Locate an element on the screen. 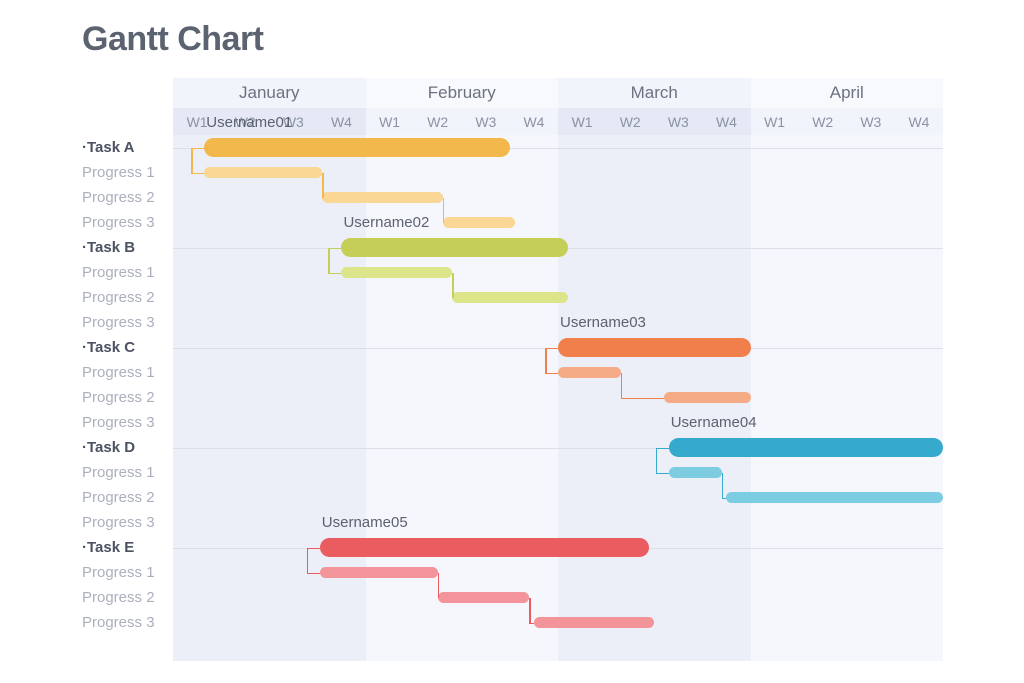  page-title: Gantt Chart is located at coordinates (173, 39).